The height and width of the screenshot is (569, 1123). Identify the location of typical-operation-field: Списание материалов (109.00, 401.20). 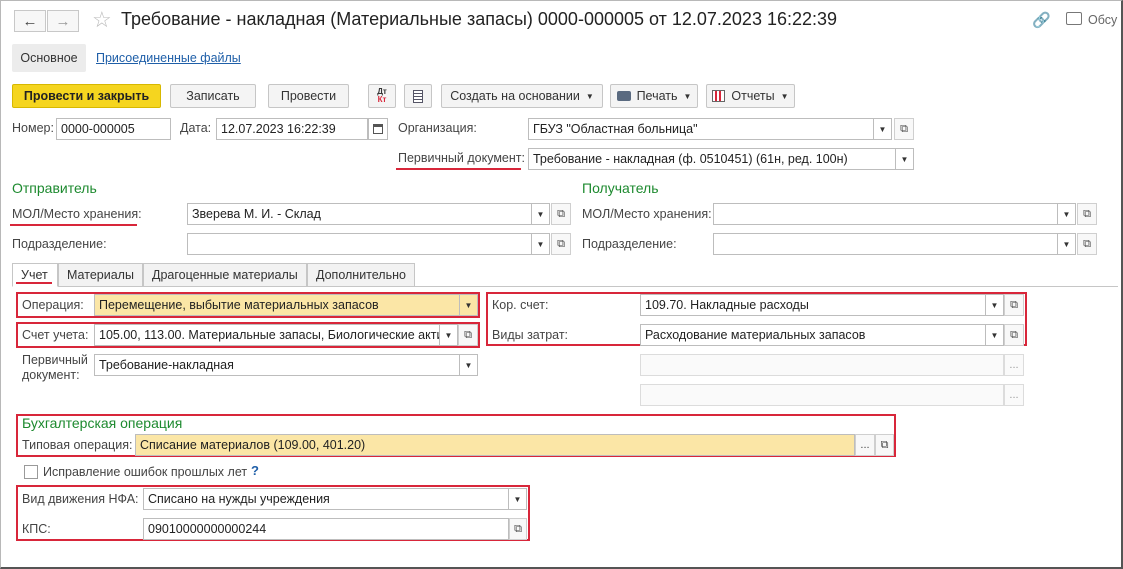
(495, 445).